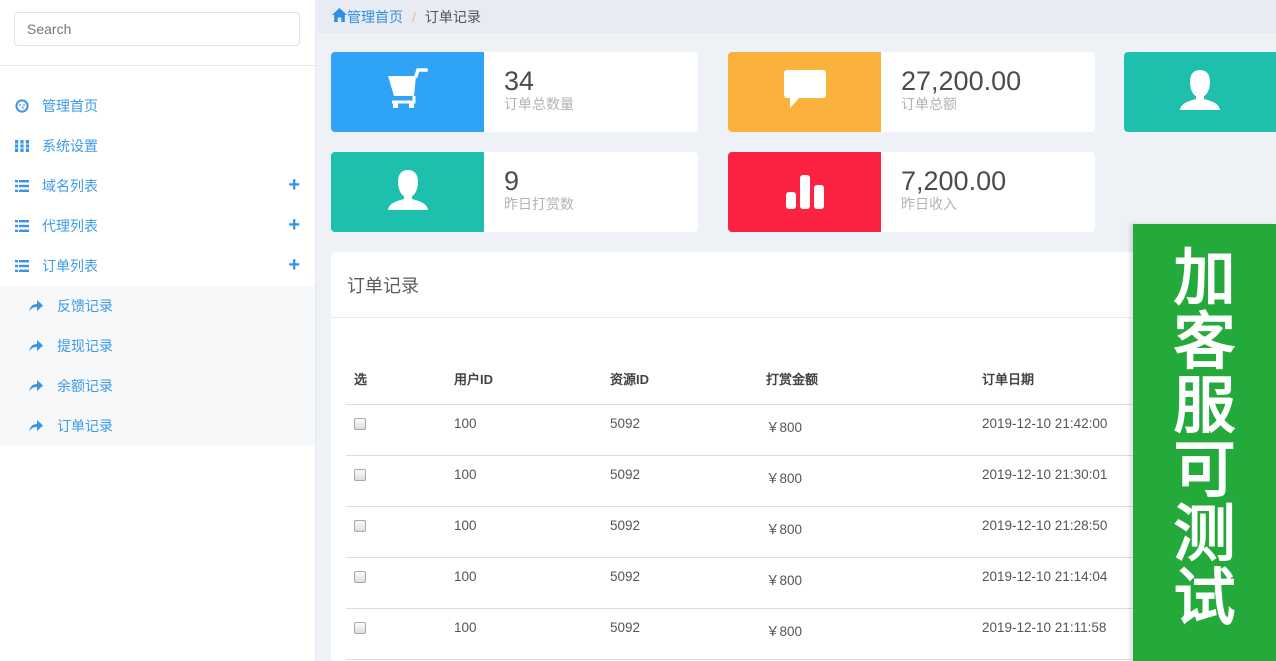 The image size is (1276, 661). I want to click on stat-value: 7,200.00, so click(954, 181).